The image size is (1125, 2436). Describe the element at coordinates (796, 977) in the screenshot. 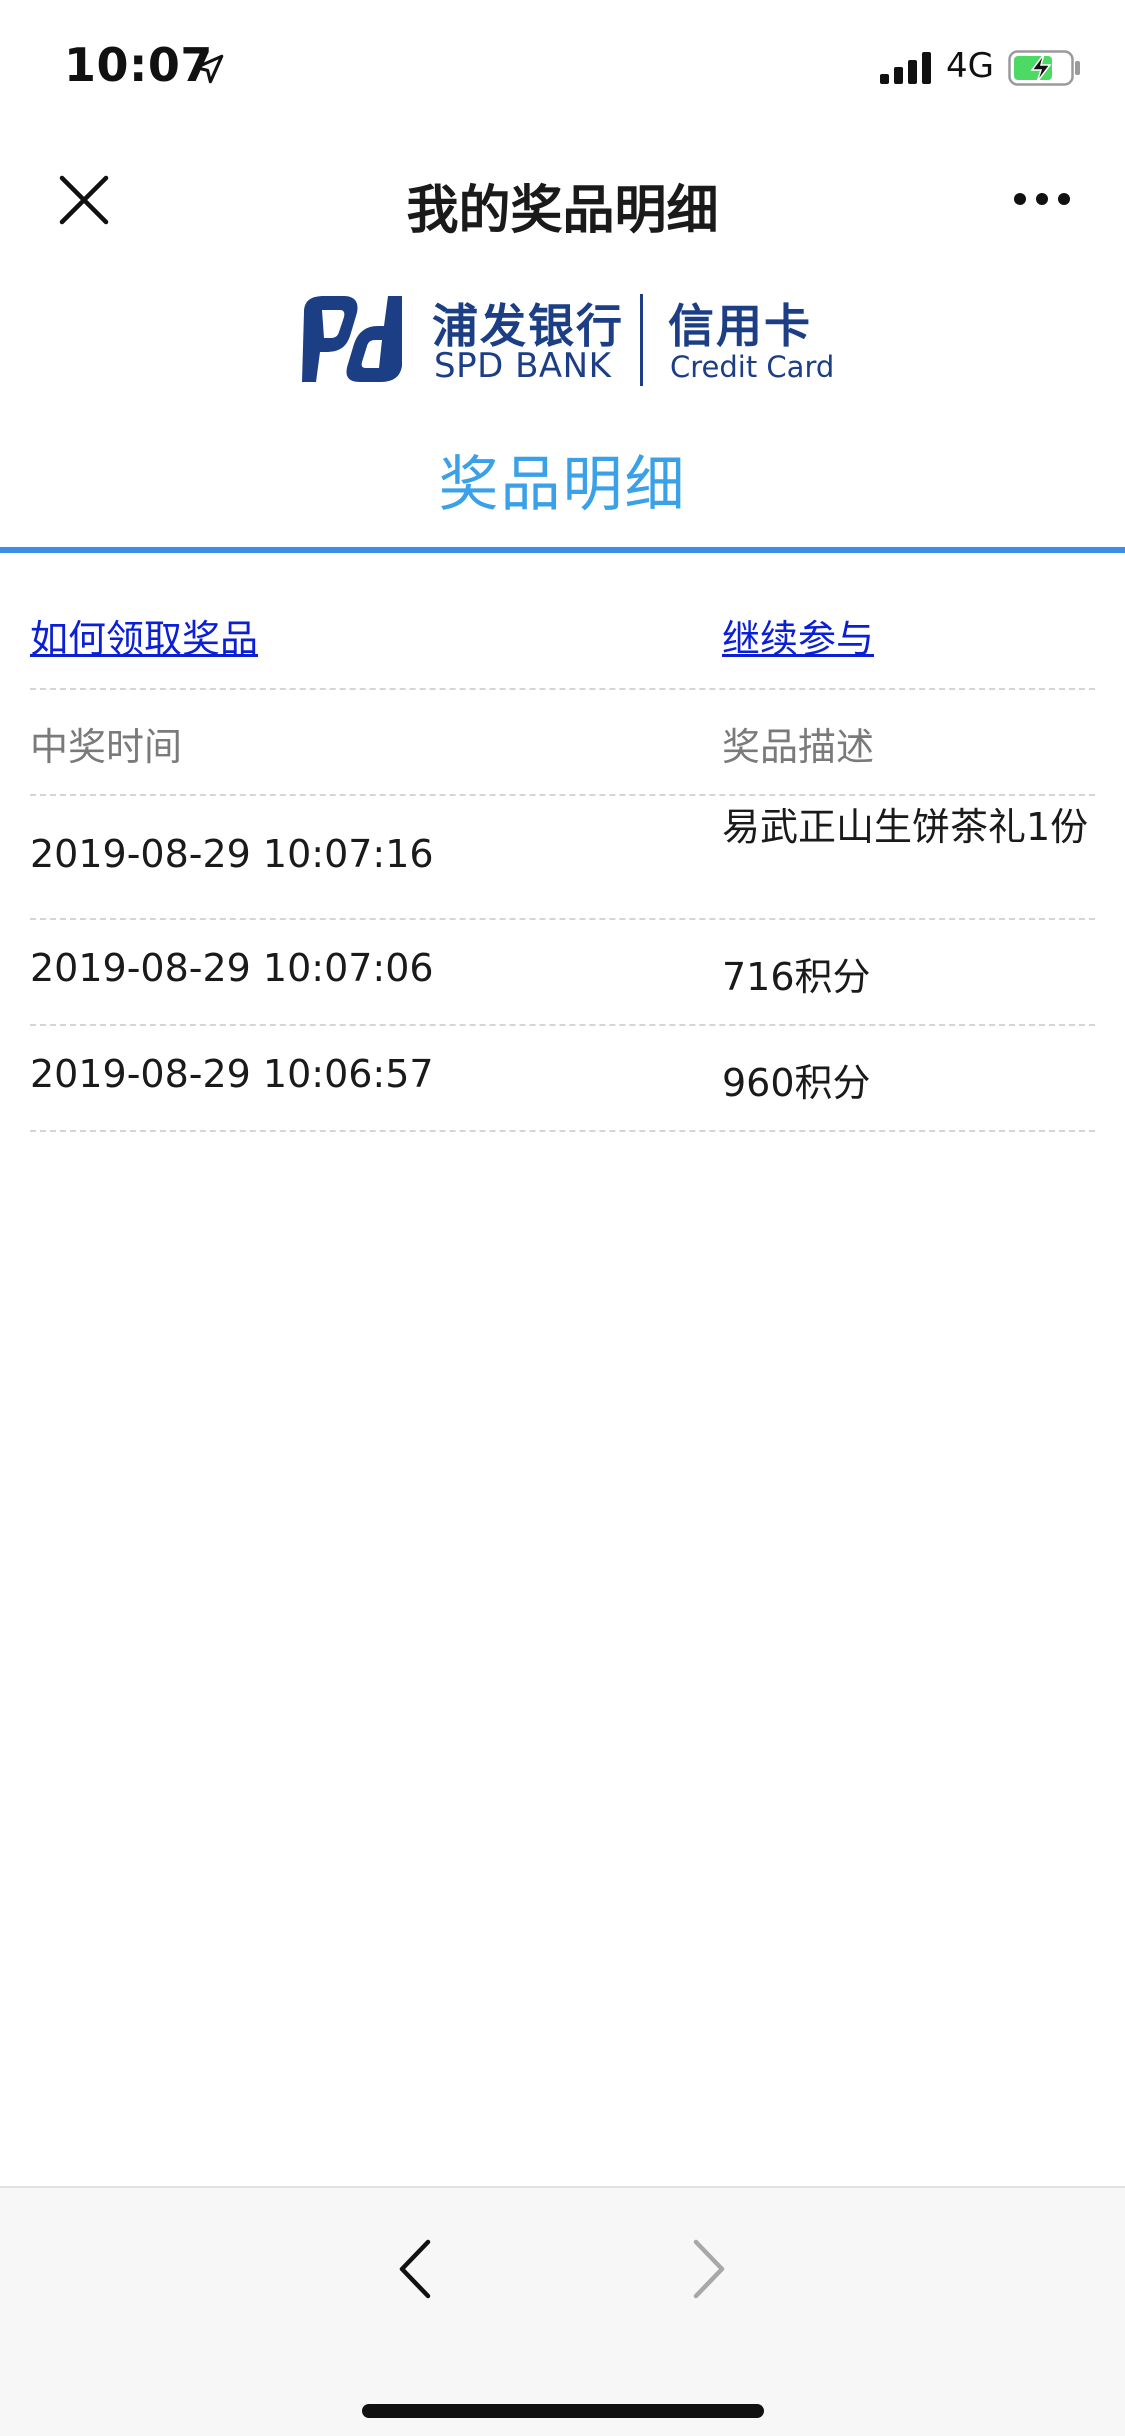

I see `row-prize-desc: 716积分` at that location.